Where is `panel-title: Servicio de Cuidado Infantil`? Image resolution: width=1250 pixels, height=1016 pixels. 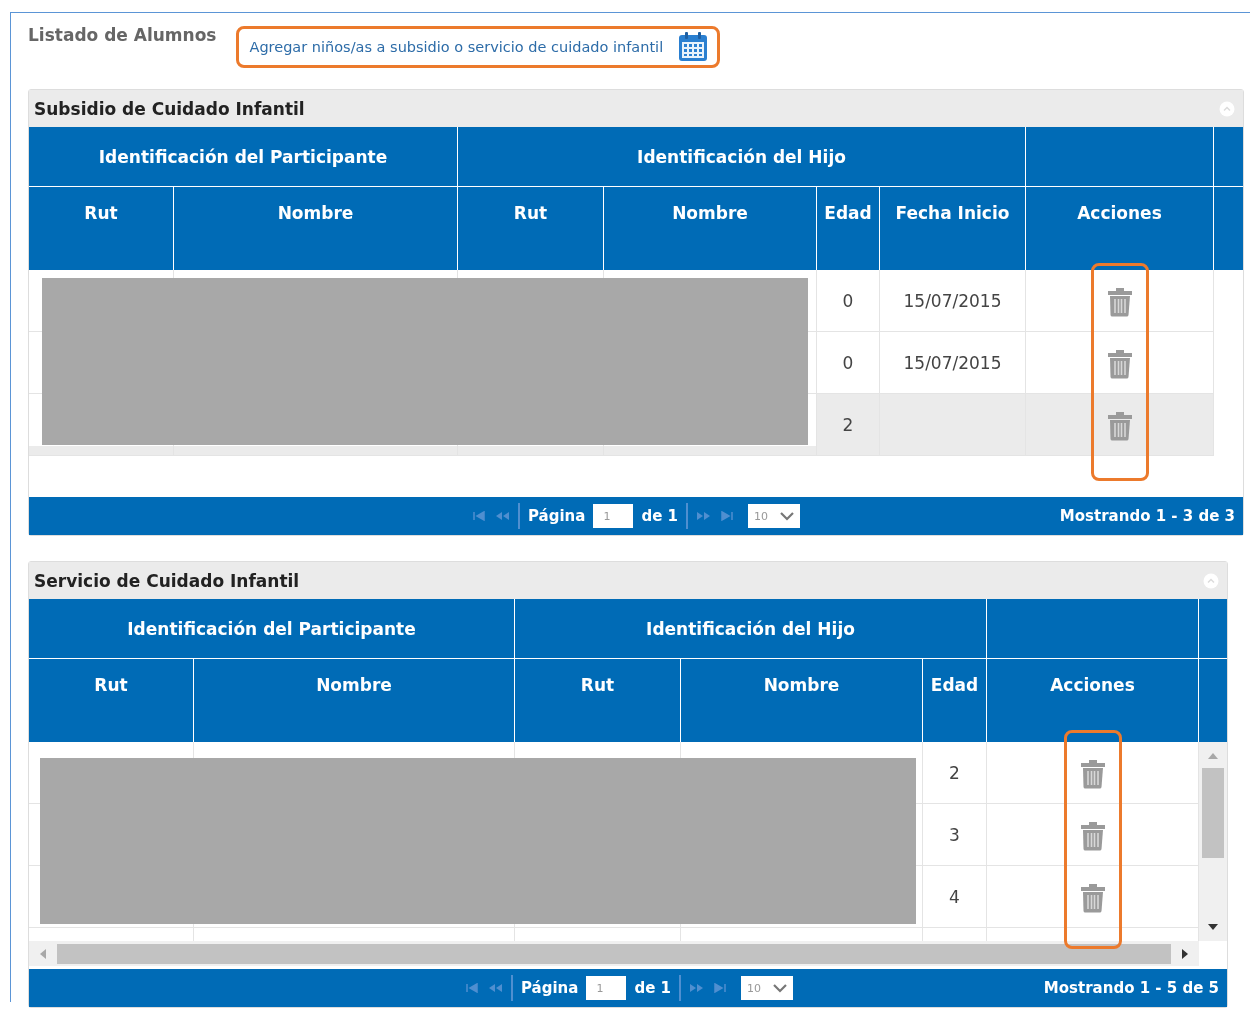
panel-title: Servicio de Cuidado Infantil is located at coordinates (167, 580).